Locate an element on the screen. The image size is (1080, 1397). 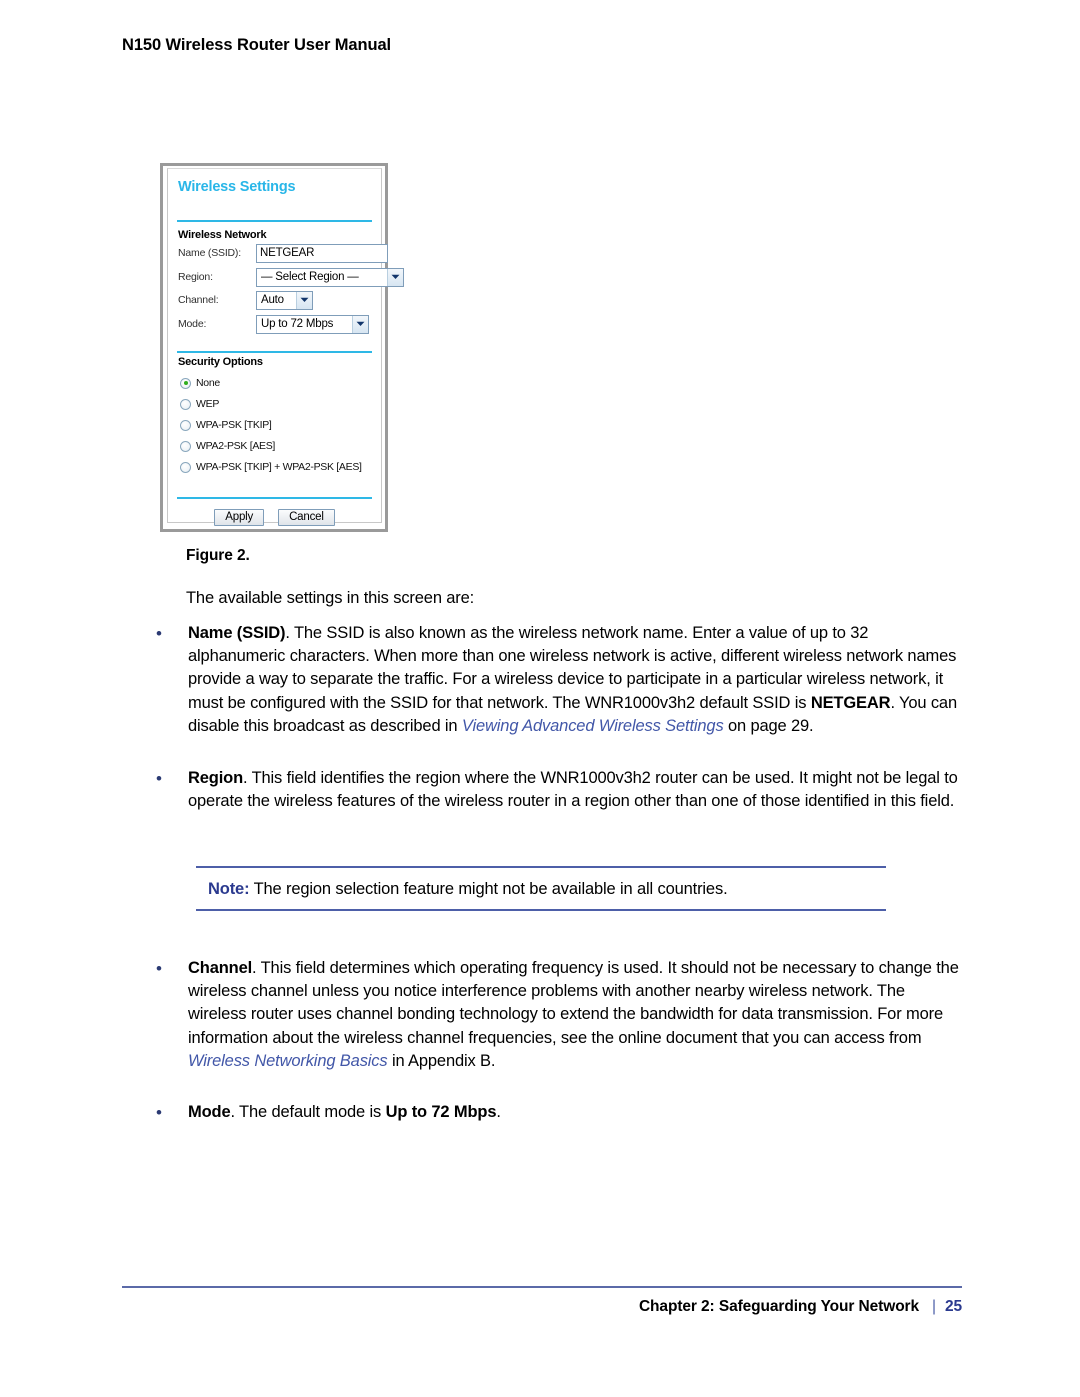
divider-top is located at coordinates (274, 221).